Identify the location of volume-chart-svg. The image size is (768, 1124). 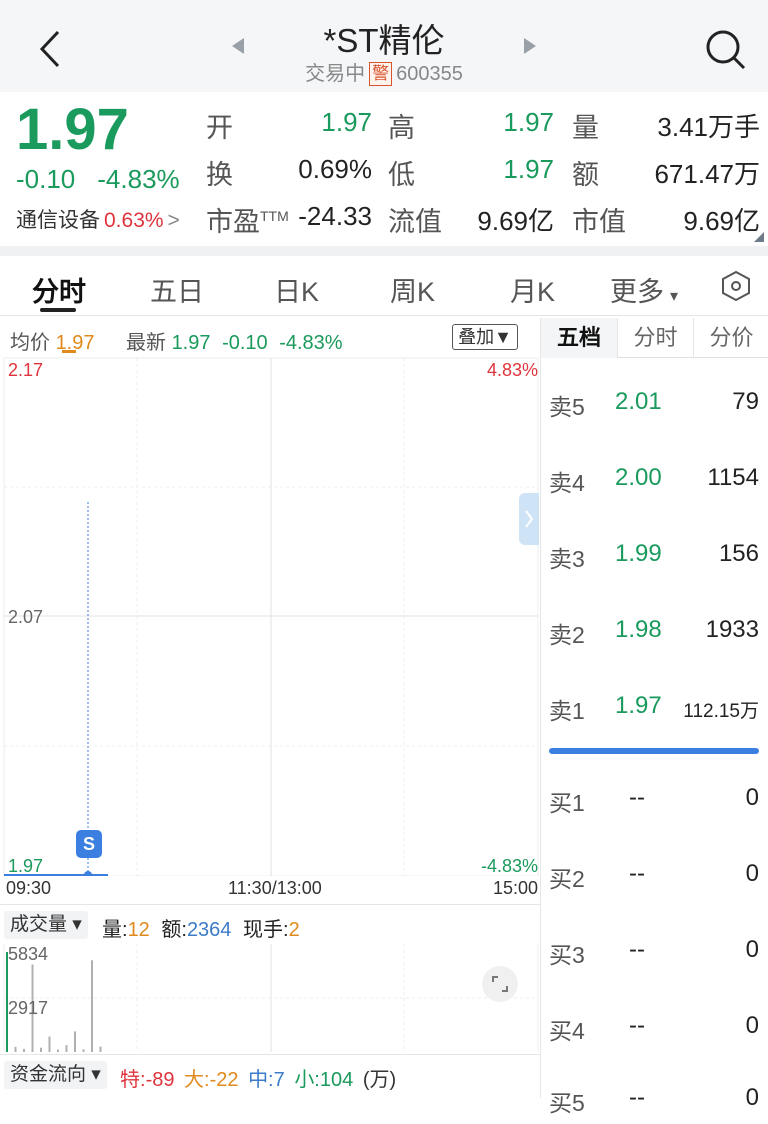
(271, 998).